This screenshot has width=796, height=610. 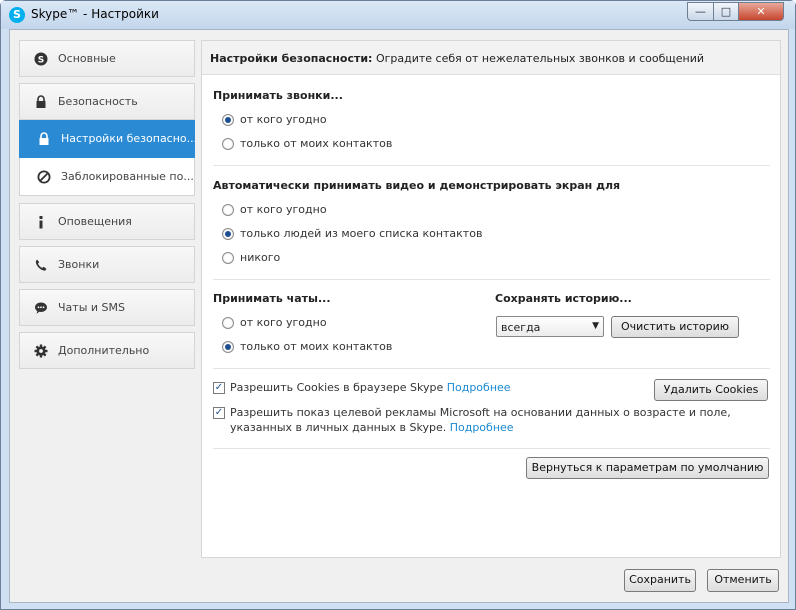 What do you see at coordinates (398, 15) in the screenshot?
I see `title-bar: S Skype™ - Настройки — □ ✕` at bounding box center [398, 15].